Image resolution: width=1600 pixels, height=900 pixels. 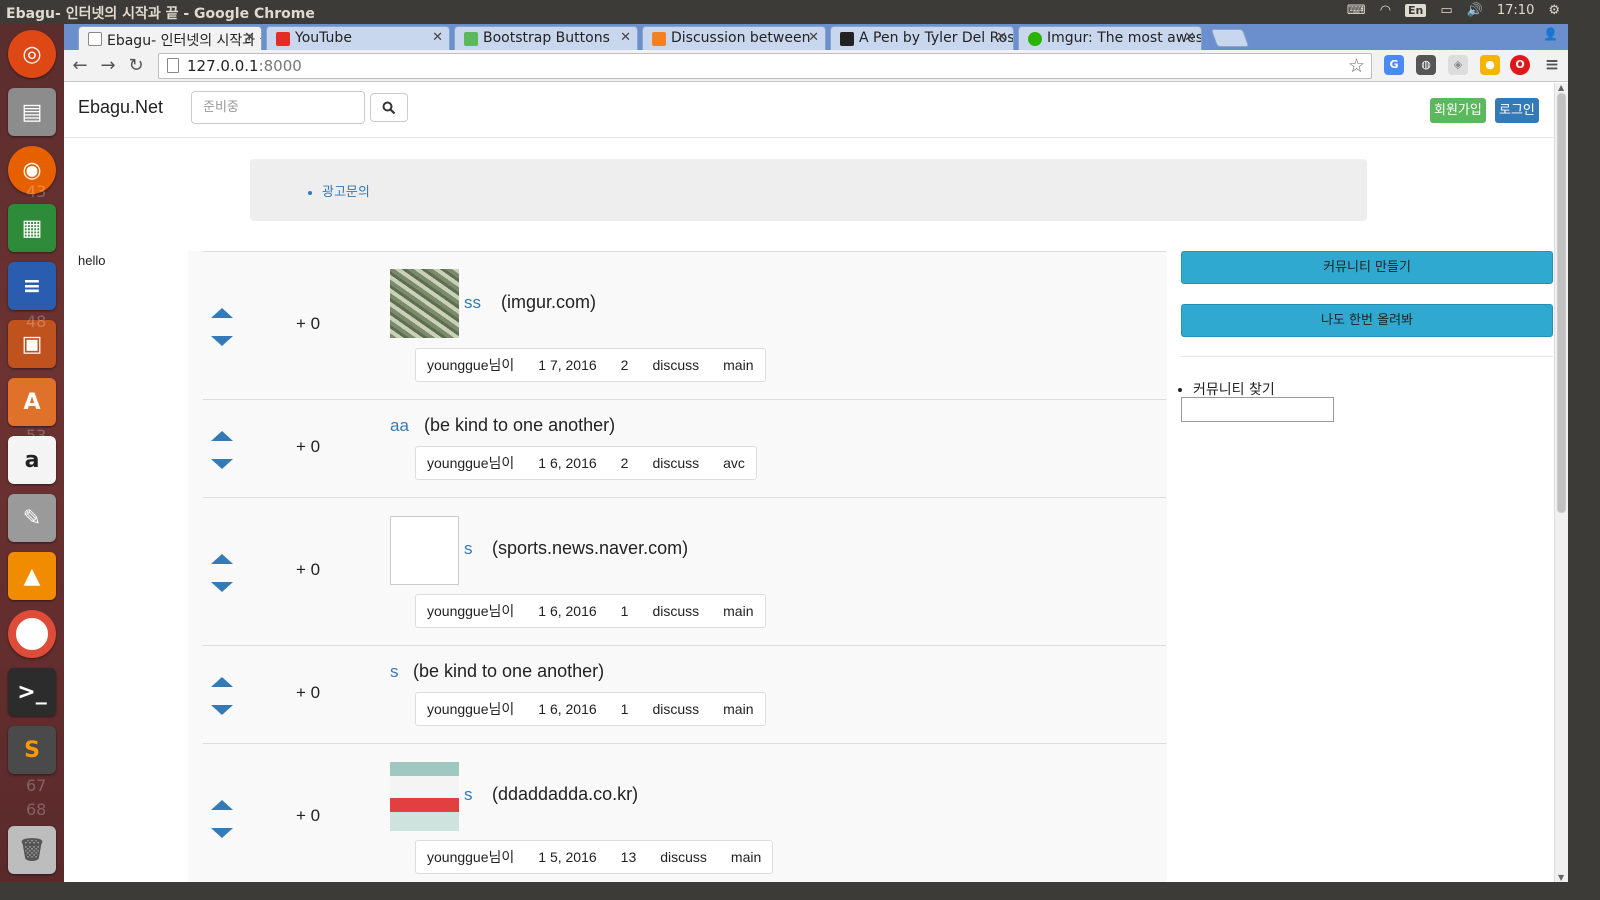 What do you see at coordinates (1561, 303) in the screenshot?
I see `scrollbar-thumb` at bounding box center [1561, 303].